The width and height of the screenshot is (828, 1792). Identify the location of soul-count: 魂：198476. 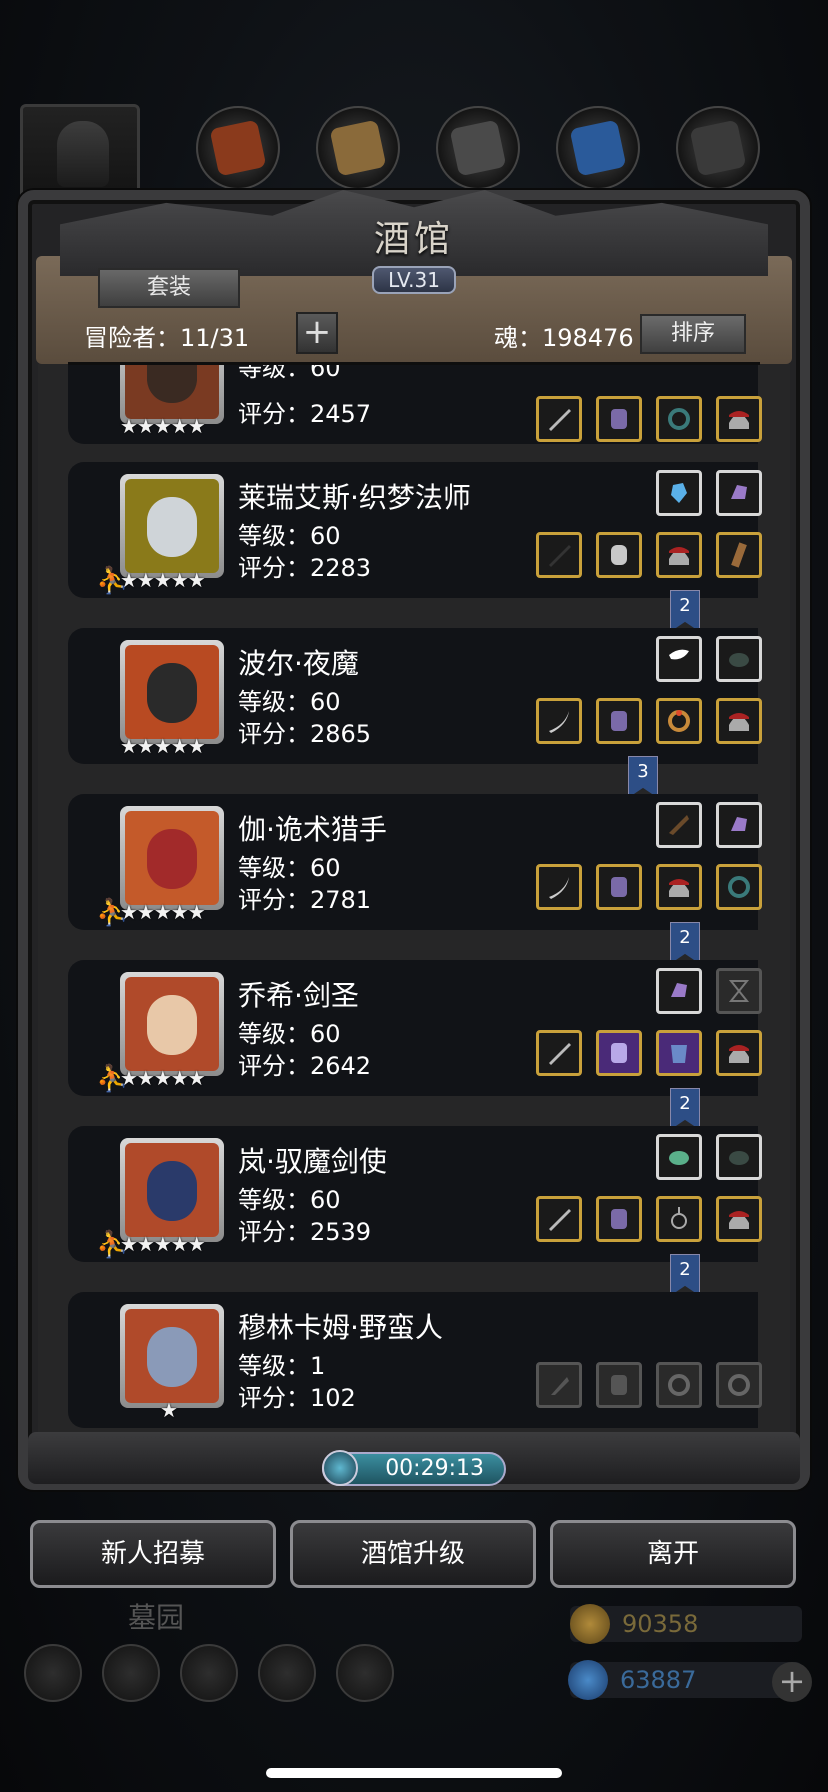
(564, 338).